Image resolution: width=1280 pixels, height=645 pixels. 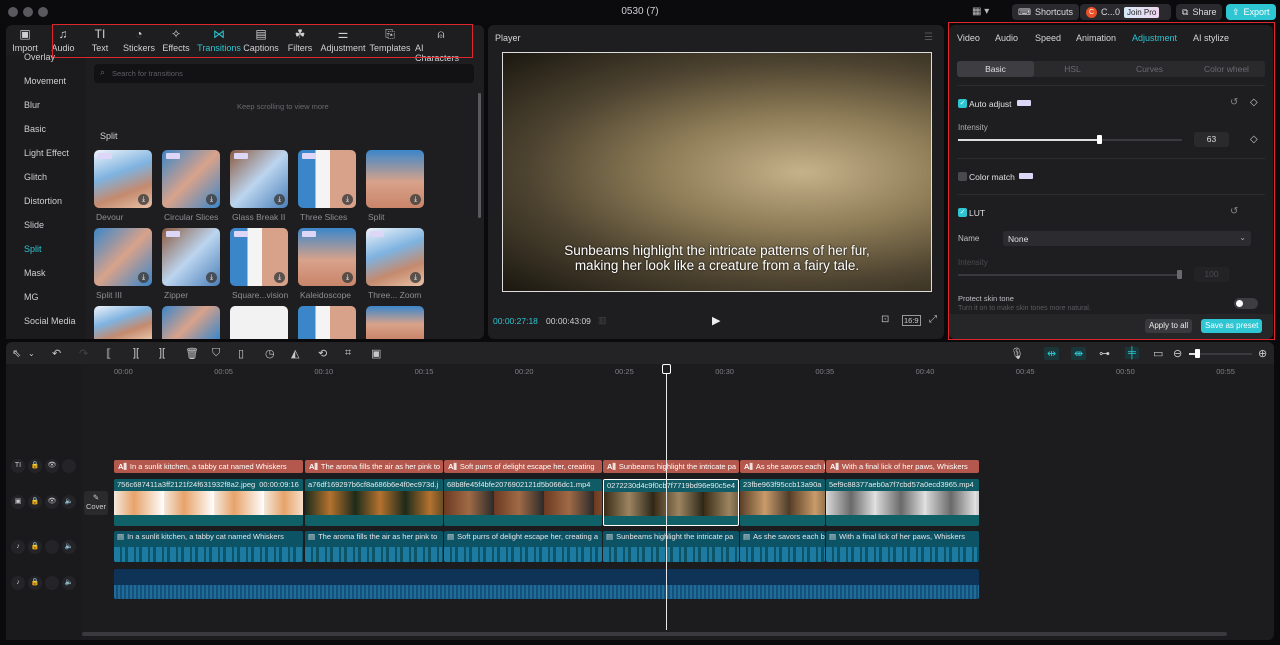 What do you see at coordinates (911, 320) in the screenshot?
I see `aspect-ratio-button: 16:9` at bounding box center [911, 320].